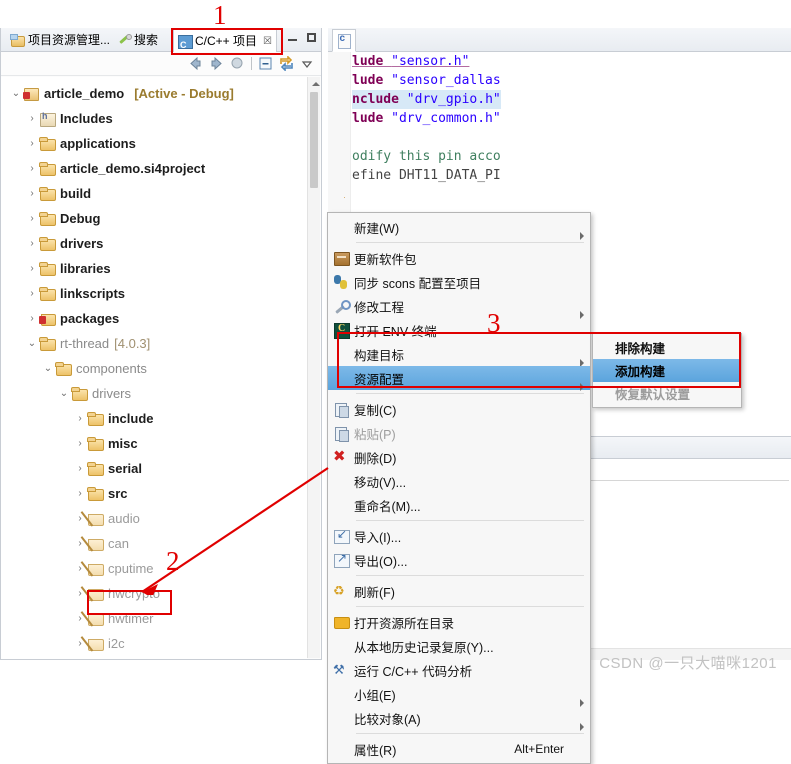 The width and height of the screenshot is (791, 764). Describe the element at coordinates (85, 343) in the screenshot. I see `tree-item-label: rt-thread` at that location.